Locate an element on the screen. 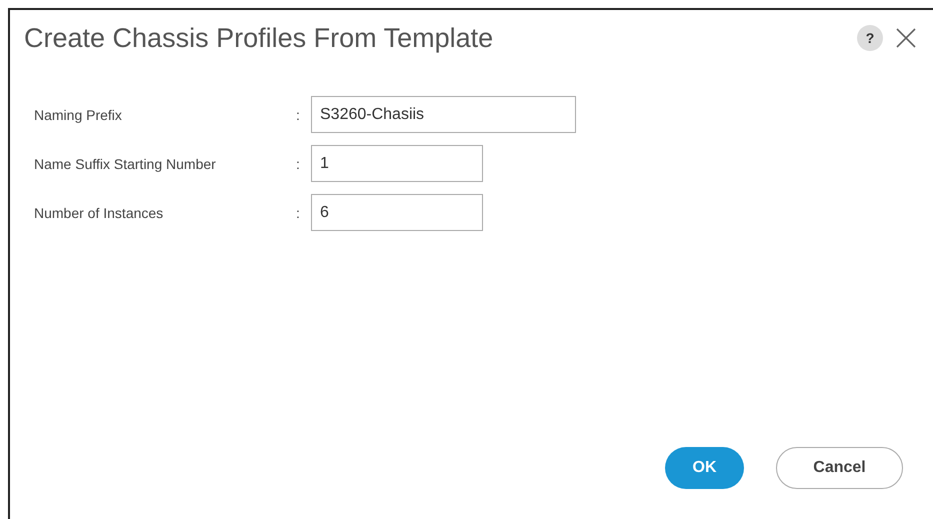 The width and height of the screenshot is (933, 519). text-field: S3260-Chasiis is located at coordinates (443, 114).